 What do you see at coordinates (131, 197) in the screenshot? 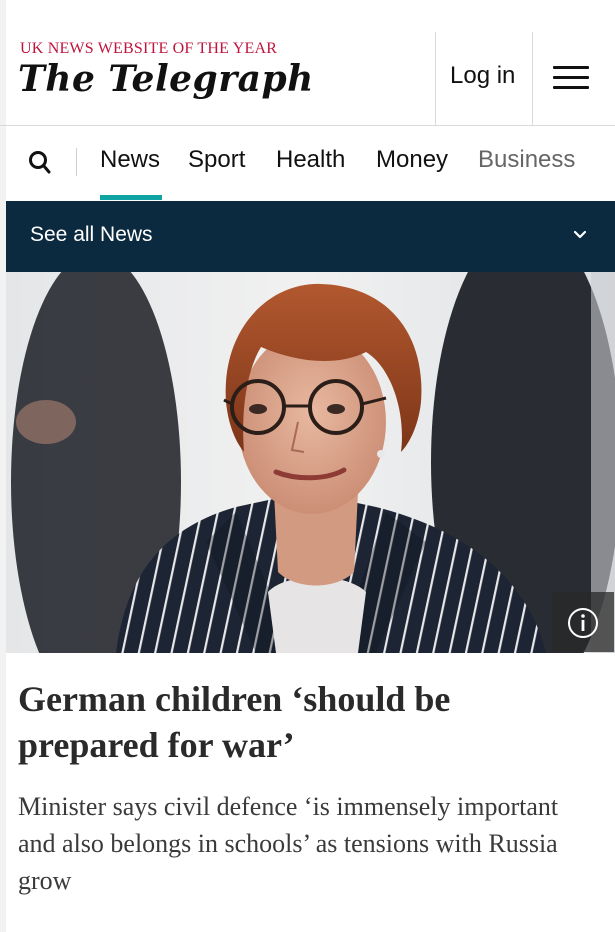
I see `active-nav-indicator` at bounding box center [131, 197].